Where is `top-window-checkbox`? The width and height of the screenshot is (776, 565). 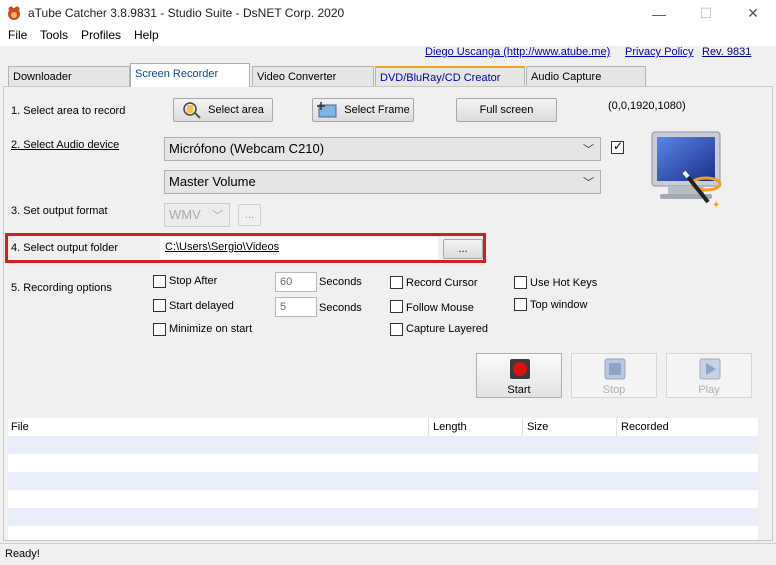 top-window-checkbox is located at coordinates (520, 304).